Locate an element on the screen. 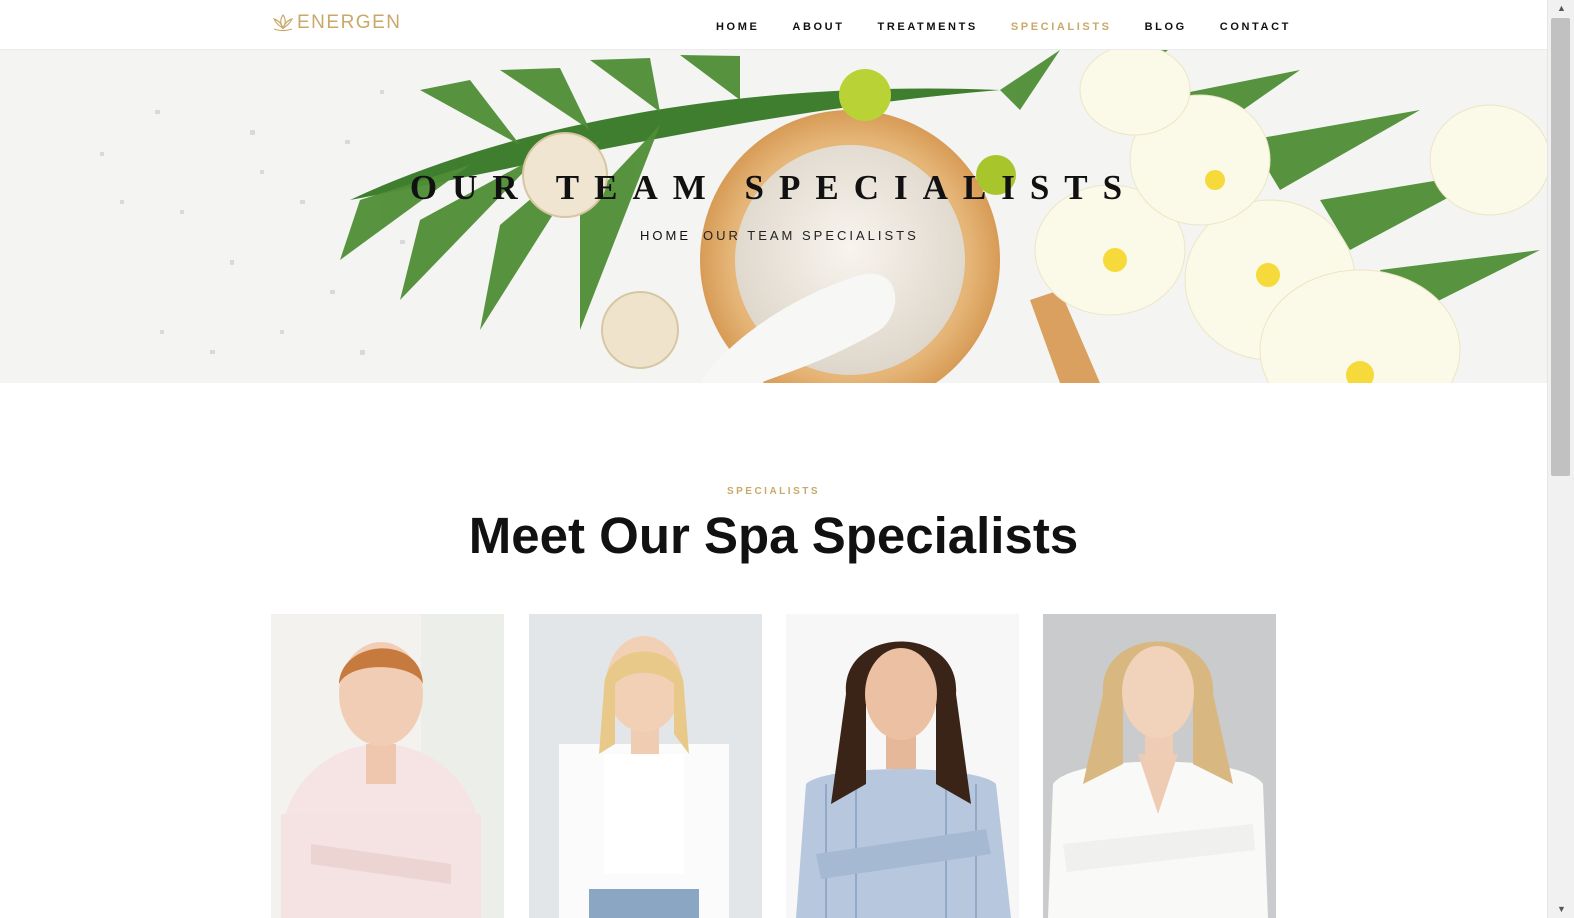 The image size is (1574, 918). breadcrumb-current: OUR TEAM SPECIALISTS is located at coordinates (811, 235).